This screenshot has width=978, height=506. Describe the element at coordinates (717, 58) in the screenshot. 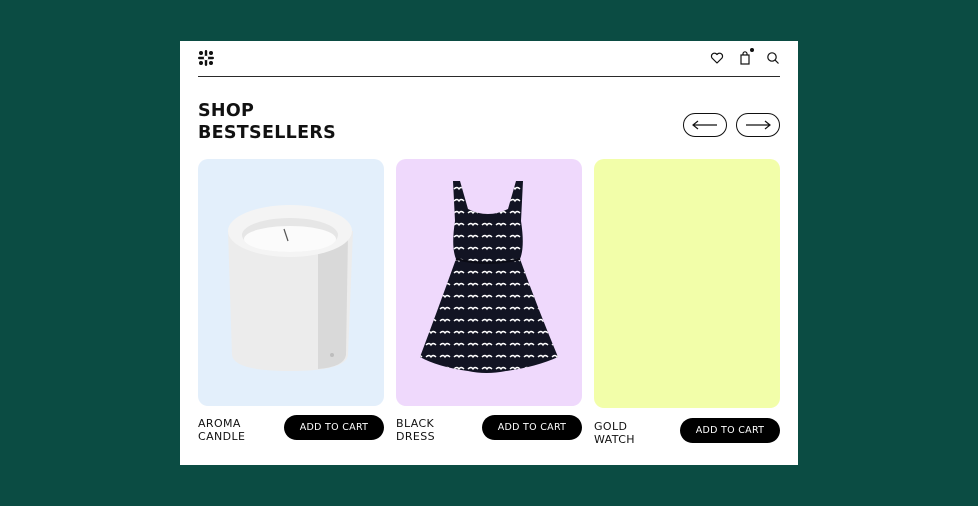

I see `heart-icon` at that location.